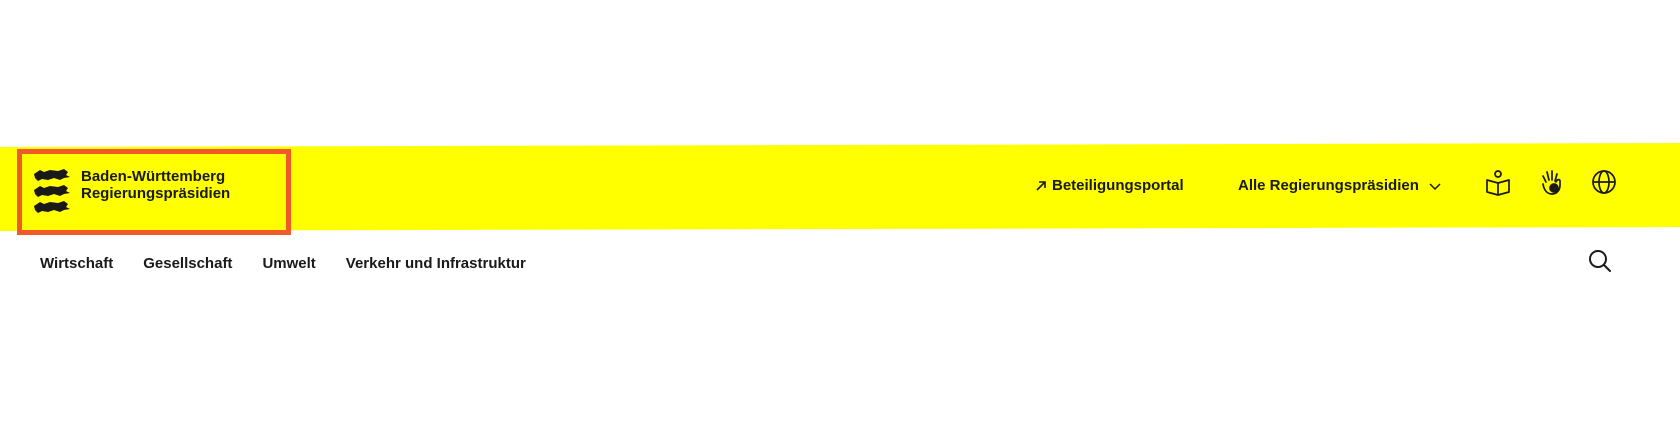  I want to click on regierungspraesidien-label: Alle Regierungspräsidien, so click(1328, 185).